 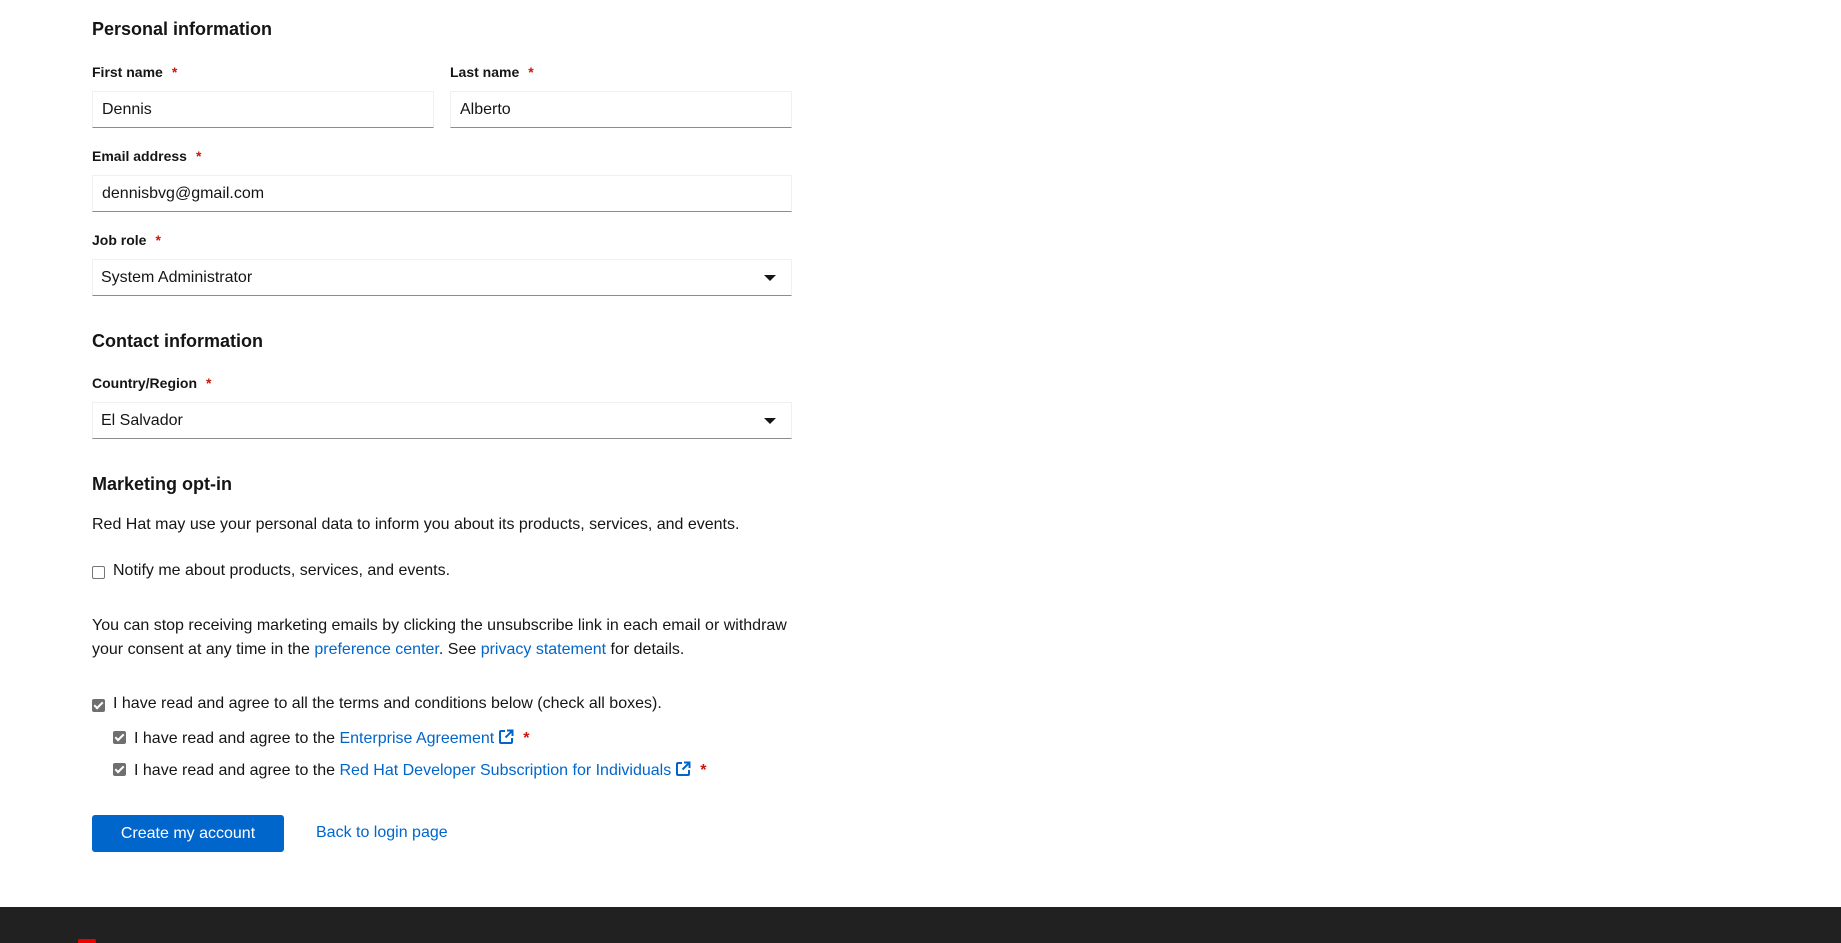 I want to click on developer-subscription-checkbox, so click(x=119, y=769).